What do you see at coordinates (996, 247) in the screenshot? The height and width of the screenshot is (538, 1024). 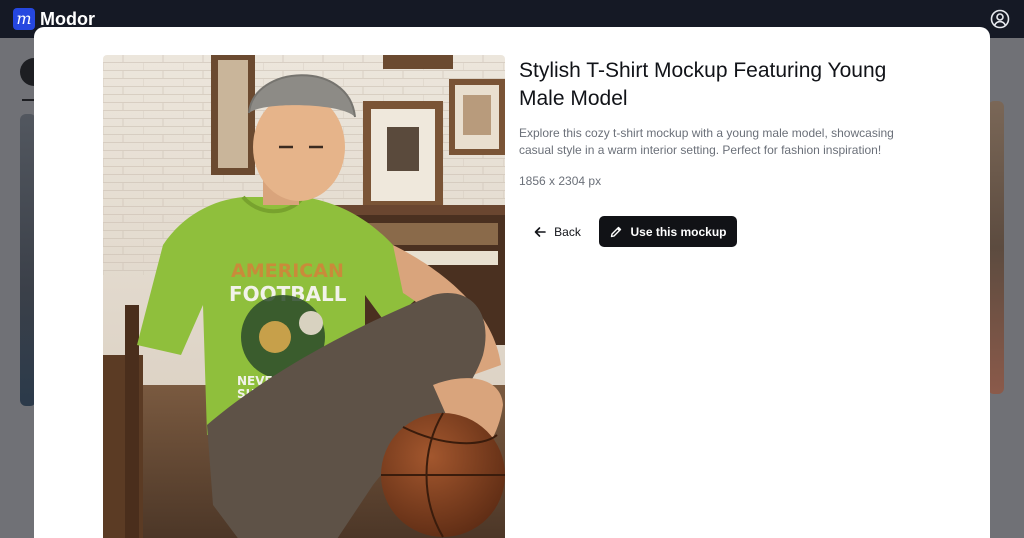 I see `background-mockup-tile` at bounding box center [996, 247].